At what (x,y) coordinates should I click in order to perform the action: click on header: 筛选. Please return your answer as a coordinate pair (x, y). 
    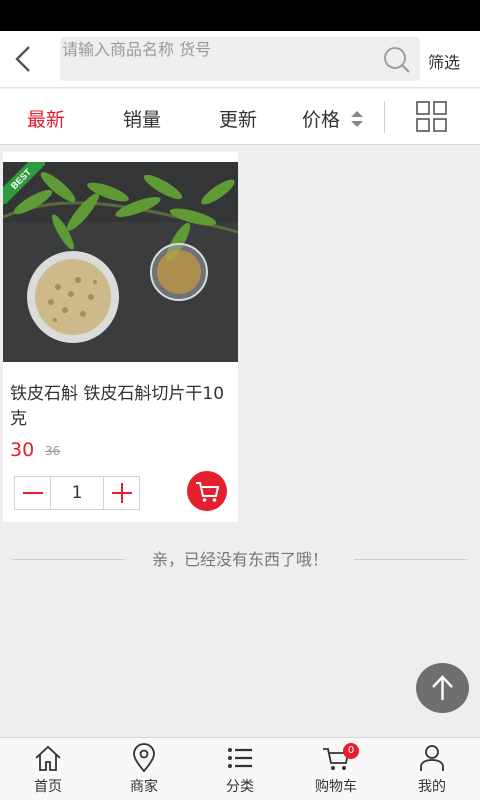
    Looking at the image, I should click on (240, 59).